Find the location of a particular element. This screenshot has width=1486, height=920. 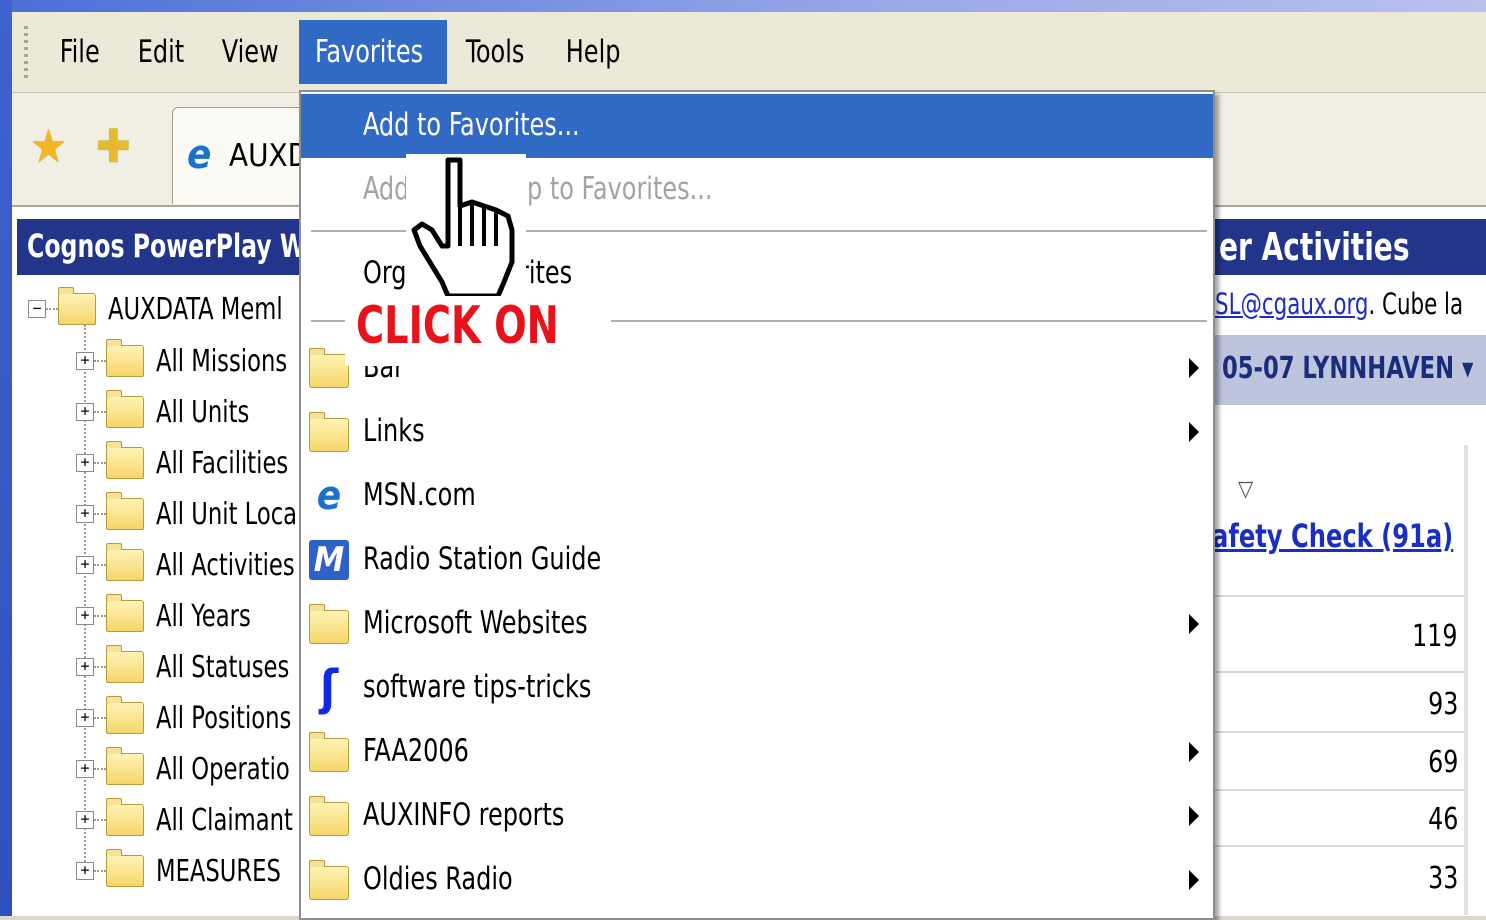

favorites-item-label: FAA2006 is located at coordinates (416, 751).